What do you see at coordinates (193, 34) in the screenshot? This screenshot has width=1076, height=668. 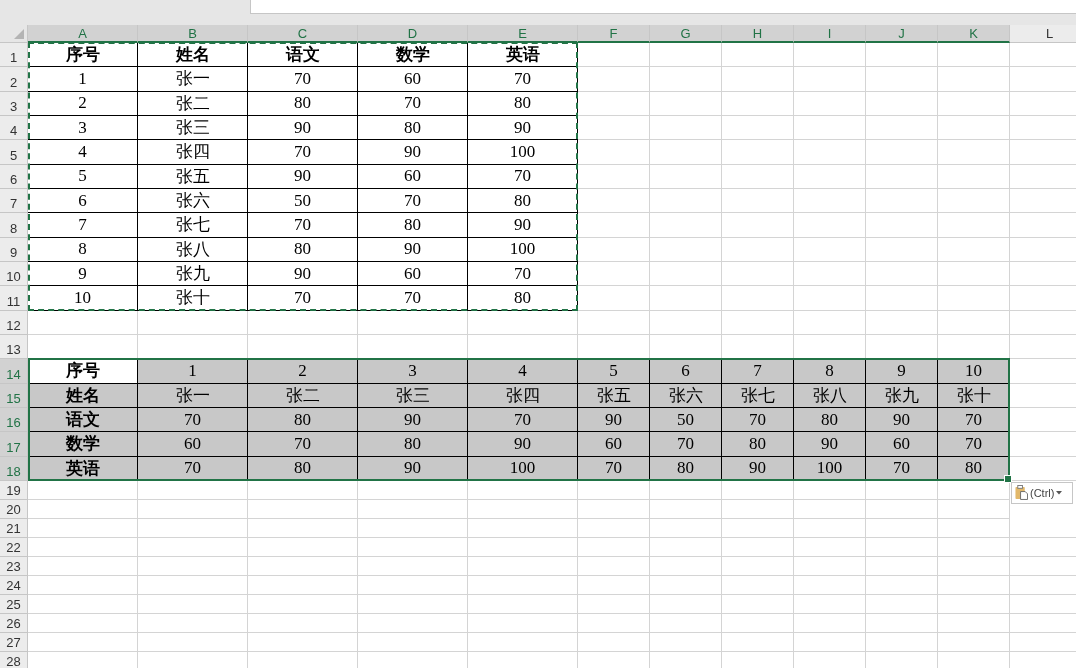 I see `column-header: B` at bounding box center [193, 34].